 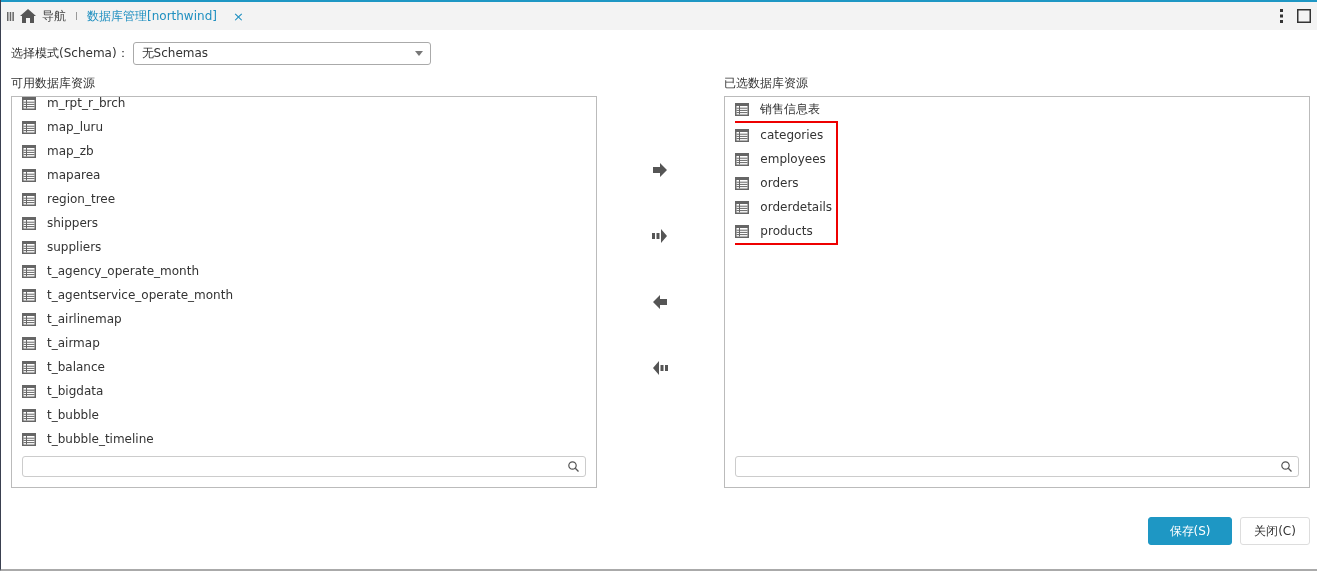 I want to click on table-item: t_airlinemap, so click(x=304, y=319).